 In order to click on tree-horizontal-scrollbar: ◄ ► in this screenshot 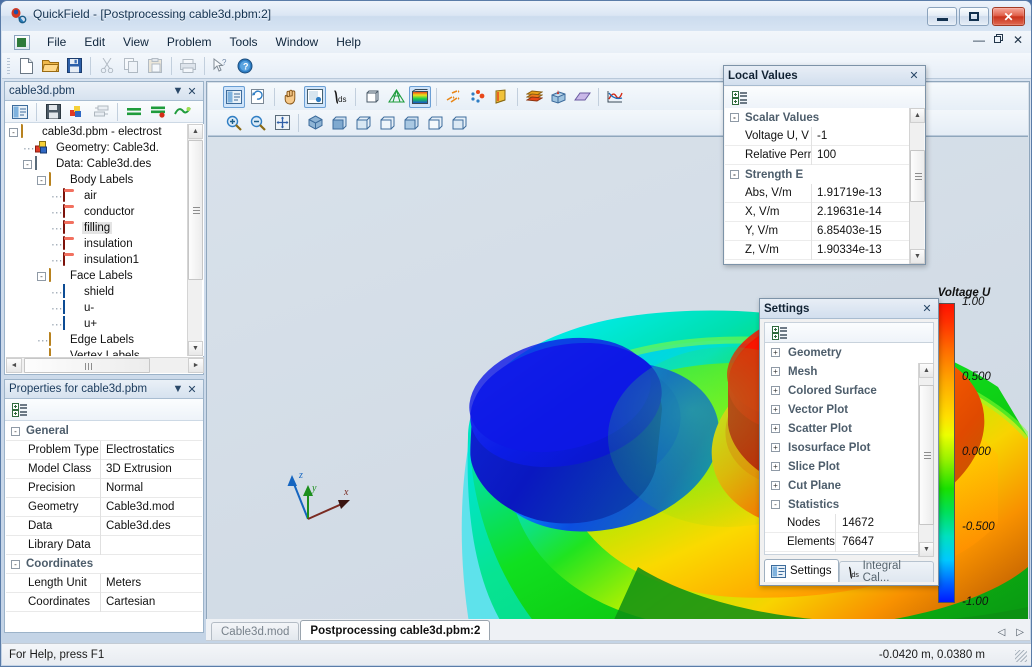, I will do `click(105, 365)`.